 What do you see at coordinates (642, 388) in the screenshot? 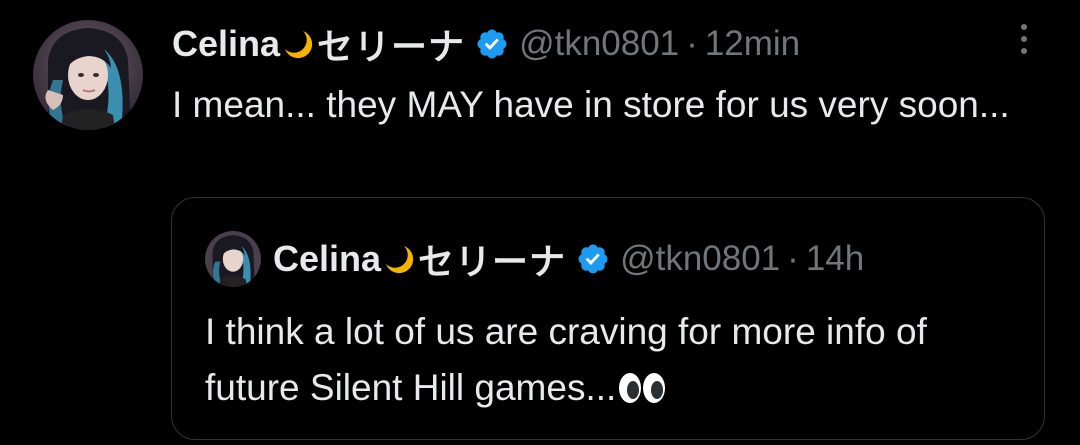
I see `eyes-emoji-icon` at bounding box center [642, 388].